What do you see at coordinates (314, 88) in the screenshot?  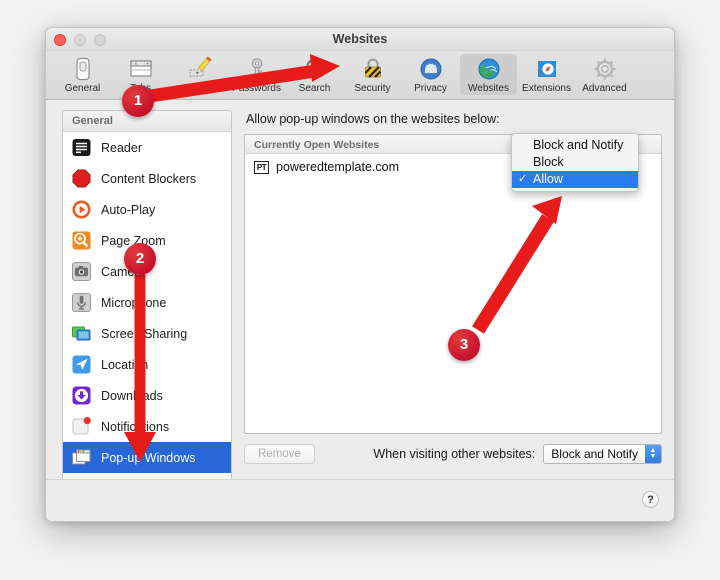 I see `toolbar-tab-label: Search` at bounding box center [314, 88].